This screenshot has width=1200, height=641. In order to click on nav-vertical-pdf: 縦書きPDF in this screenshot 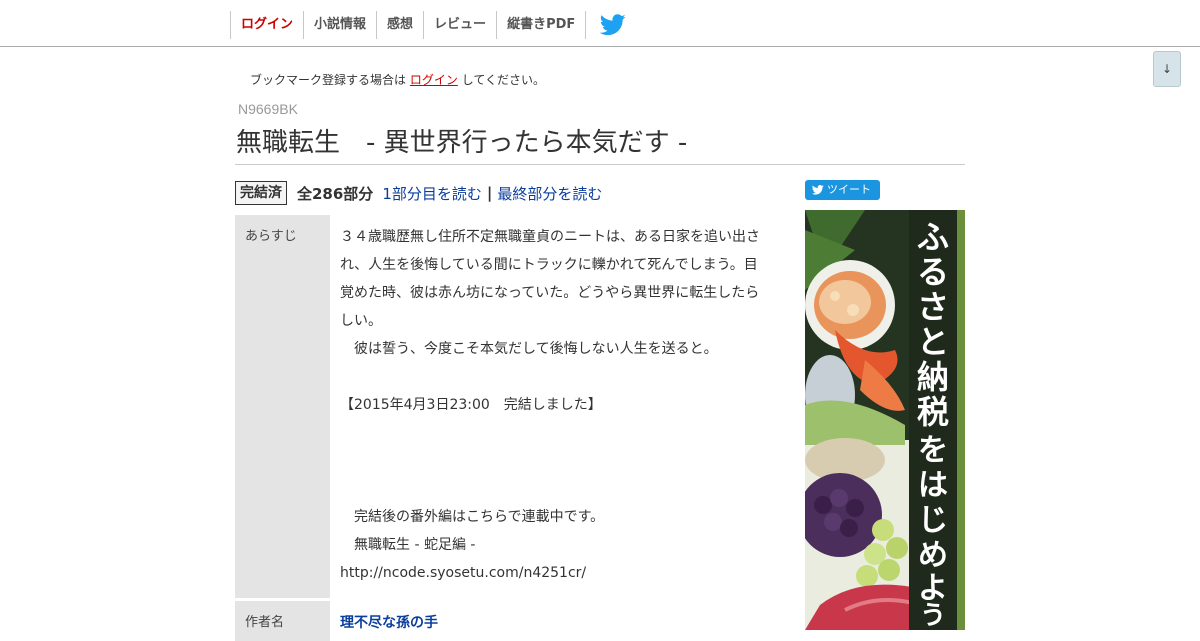, I will do `click(541, 25)`.